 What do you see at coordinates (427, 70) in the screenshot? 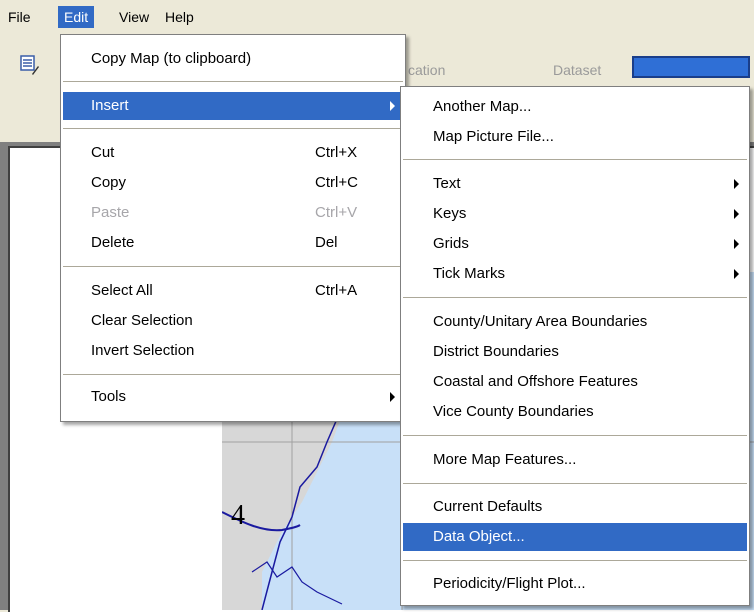
I see `location-label: cation` at bounding box center [427, 70].